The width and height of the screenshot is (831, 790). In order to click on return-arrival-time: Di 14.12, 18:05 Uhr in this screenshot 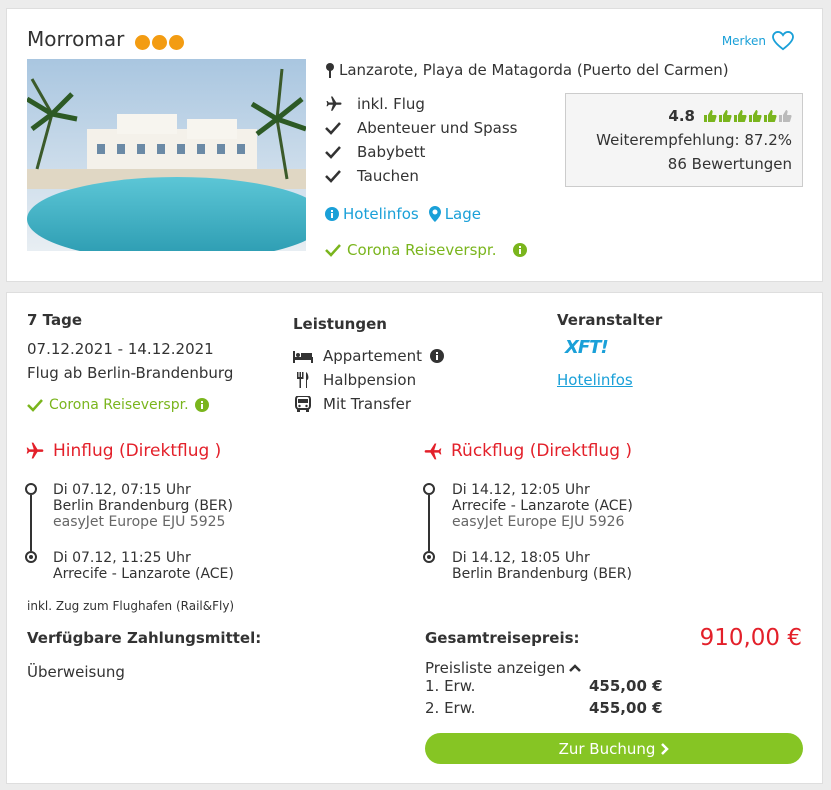, I will do `click(521, 558)`.